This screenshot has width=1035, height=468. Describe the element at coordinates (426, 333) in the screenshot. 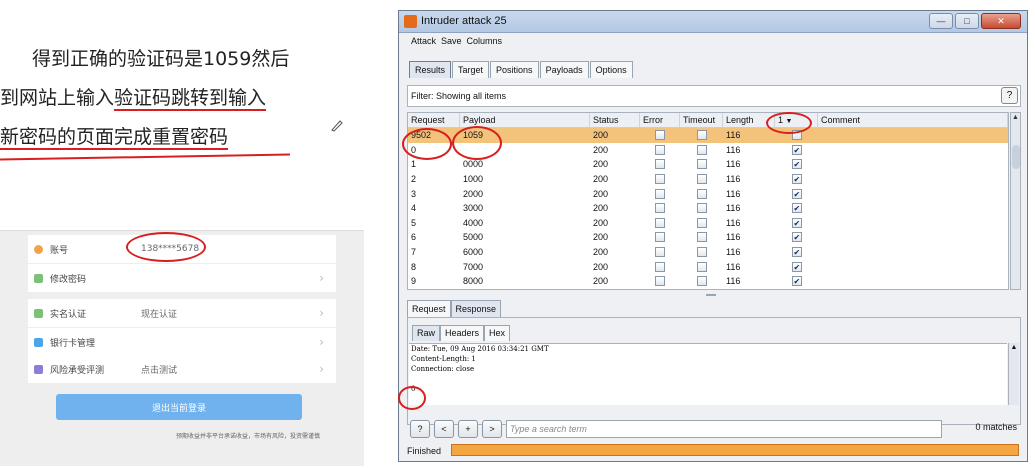

I see `tab-raw: Raw` at that location.